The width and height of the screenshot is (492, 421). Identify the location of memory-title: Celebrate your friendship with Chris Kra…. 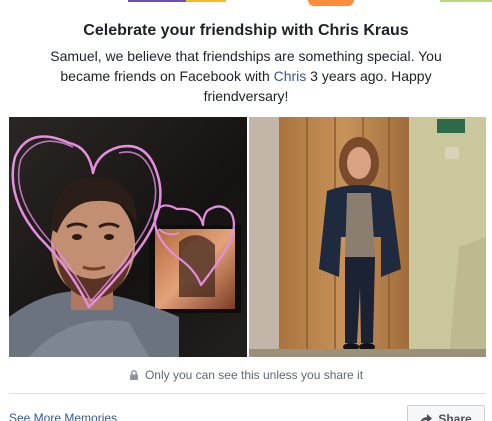
(246, 30).